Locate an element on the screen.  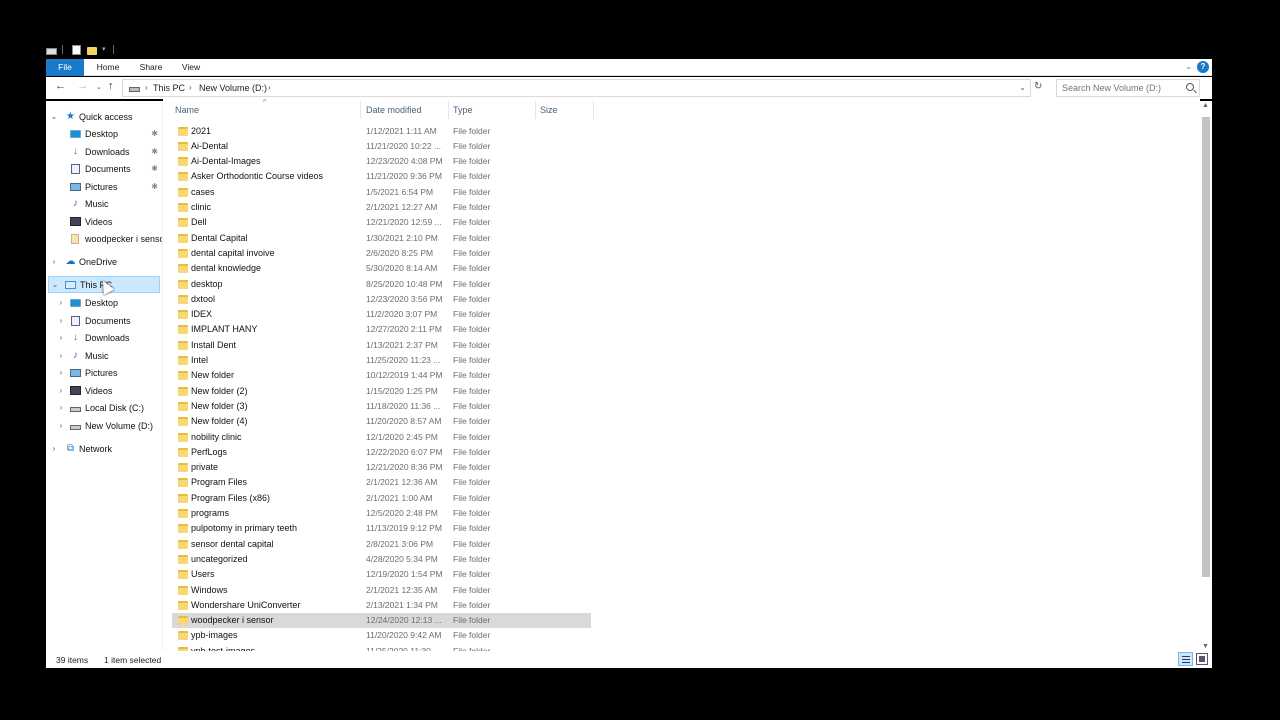
tab-share: Share is located at coordinates (151, 67).